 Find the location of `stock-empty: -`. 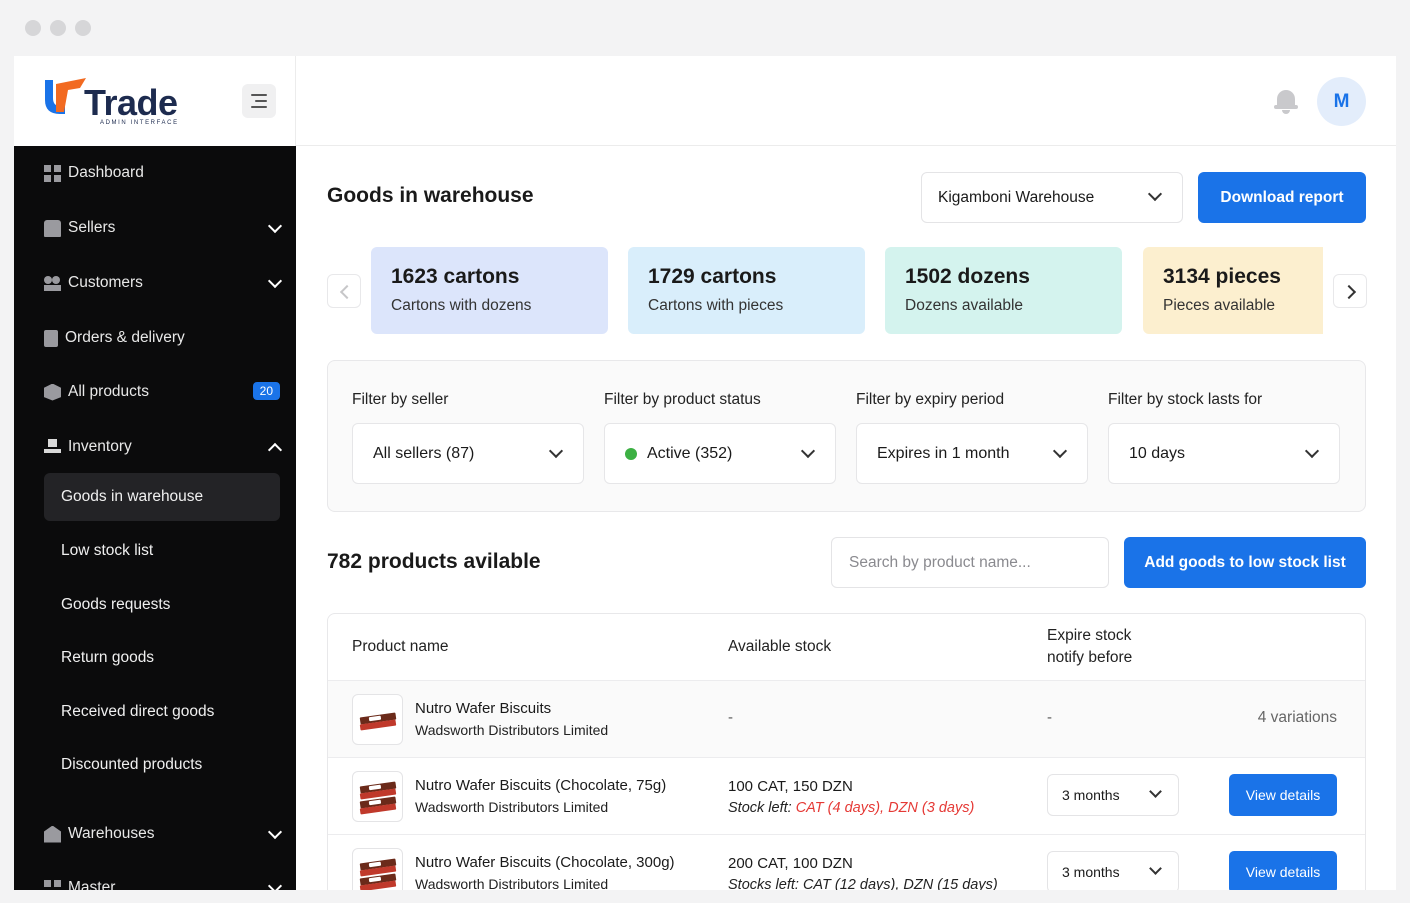

stock-empty: - is located at coordinates (730, 717).